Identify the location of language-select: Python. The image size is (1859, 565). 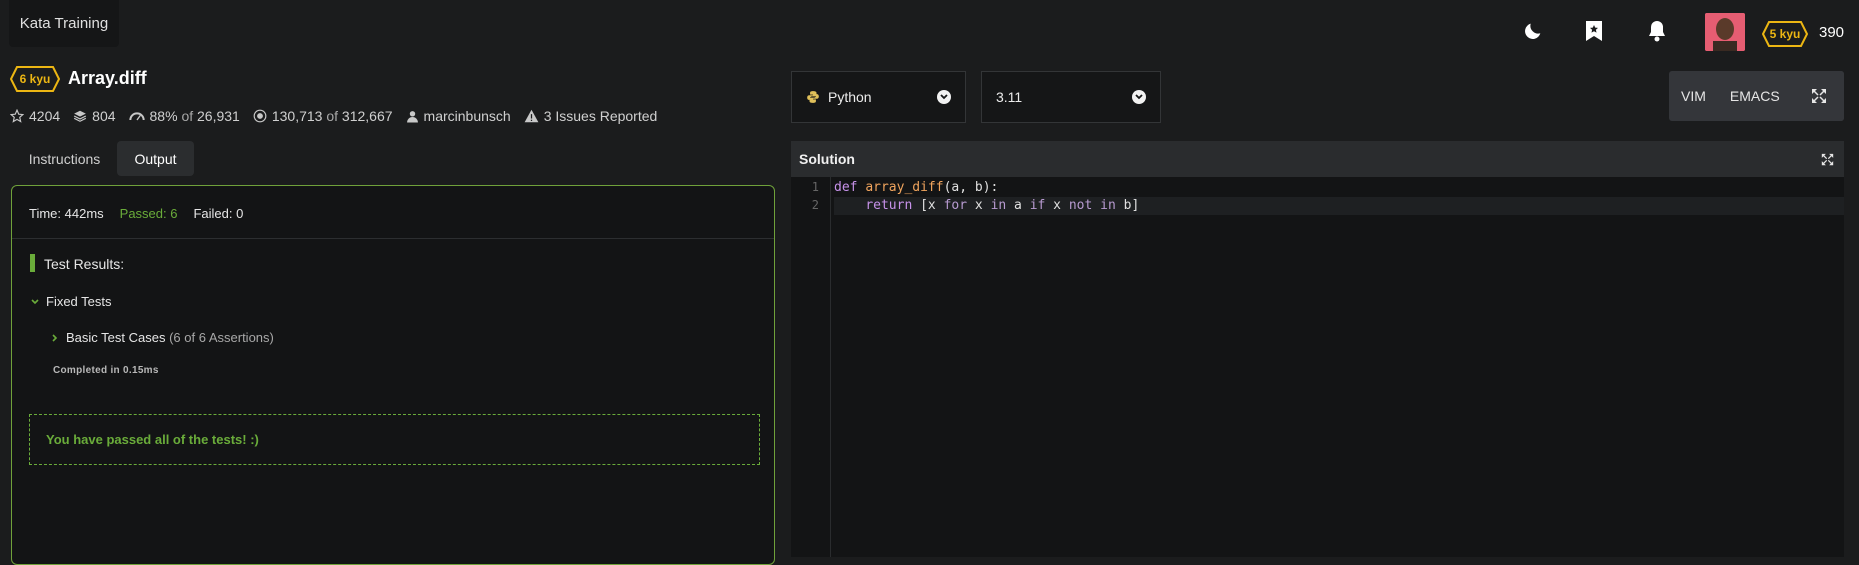
(878, 97).